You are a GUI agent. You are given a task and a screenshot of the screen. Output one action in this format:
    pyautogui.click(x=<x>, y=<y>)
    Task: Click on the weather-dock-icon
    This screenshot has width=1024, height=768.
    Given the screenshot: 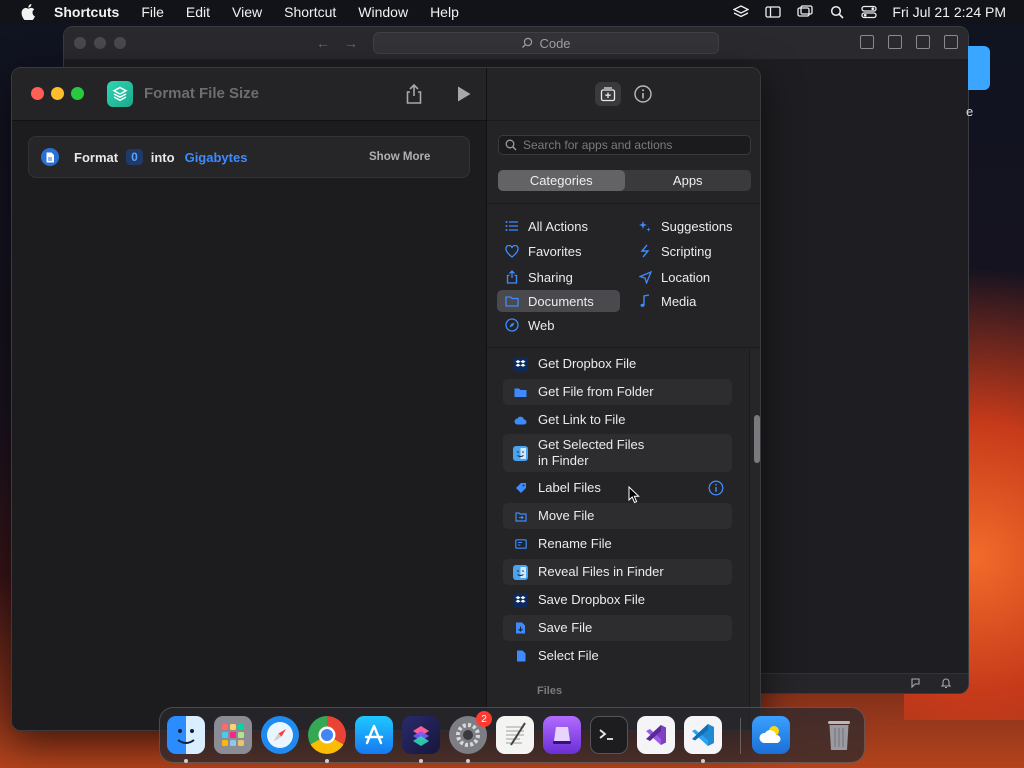 What is the action you would take?
    pyautogui.click(x=771, y=735)
    